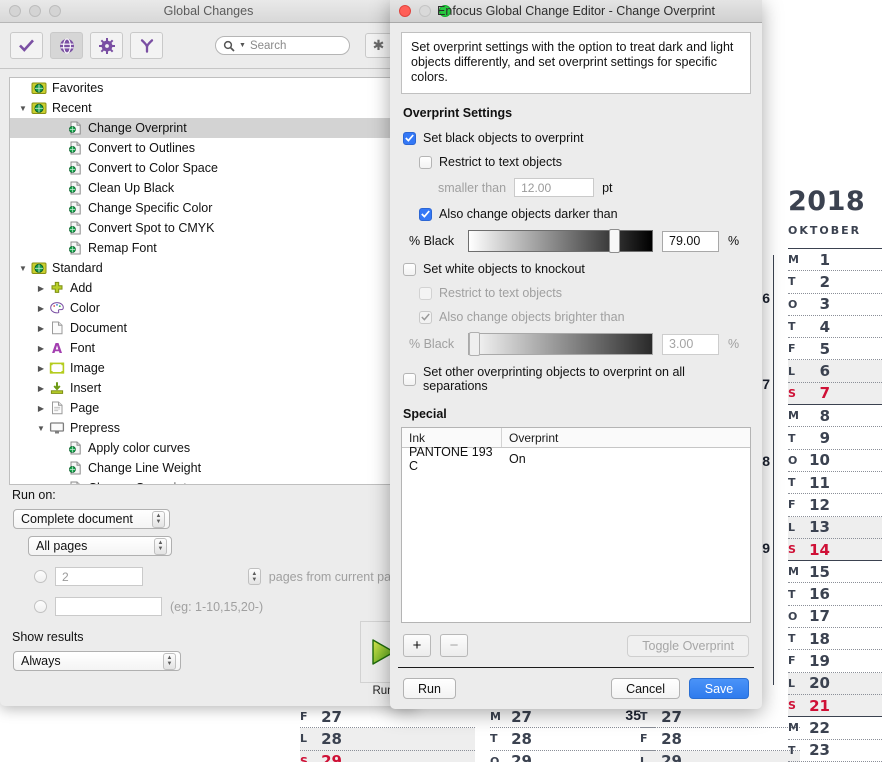  Describe the element at coordinates (474, 344) in the screenshot. I see `bright-percent-thumb` at that location.